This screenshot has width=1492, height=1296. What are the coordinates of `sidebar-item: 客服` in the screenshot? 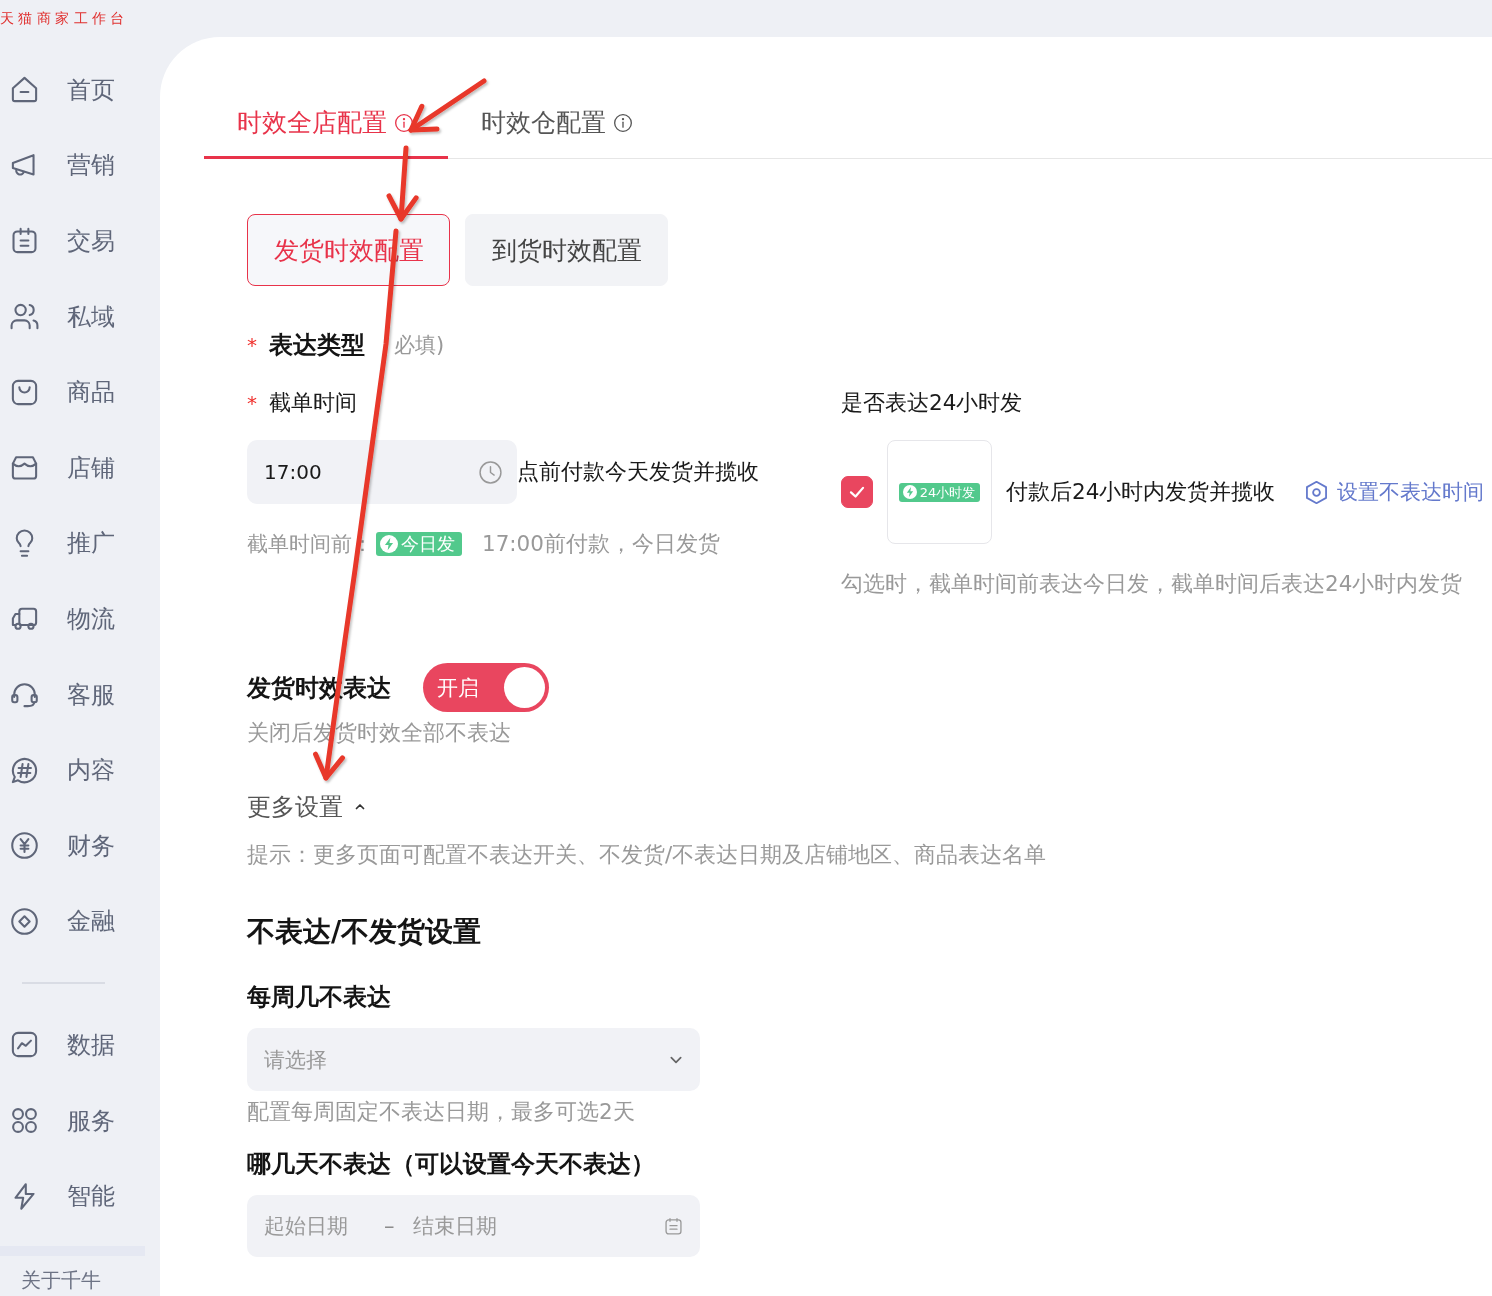 It's located at (75, 694).